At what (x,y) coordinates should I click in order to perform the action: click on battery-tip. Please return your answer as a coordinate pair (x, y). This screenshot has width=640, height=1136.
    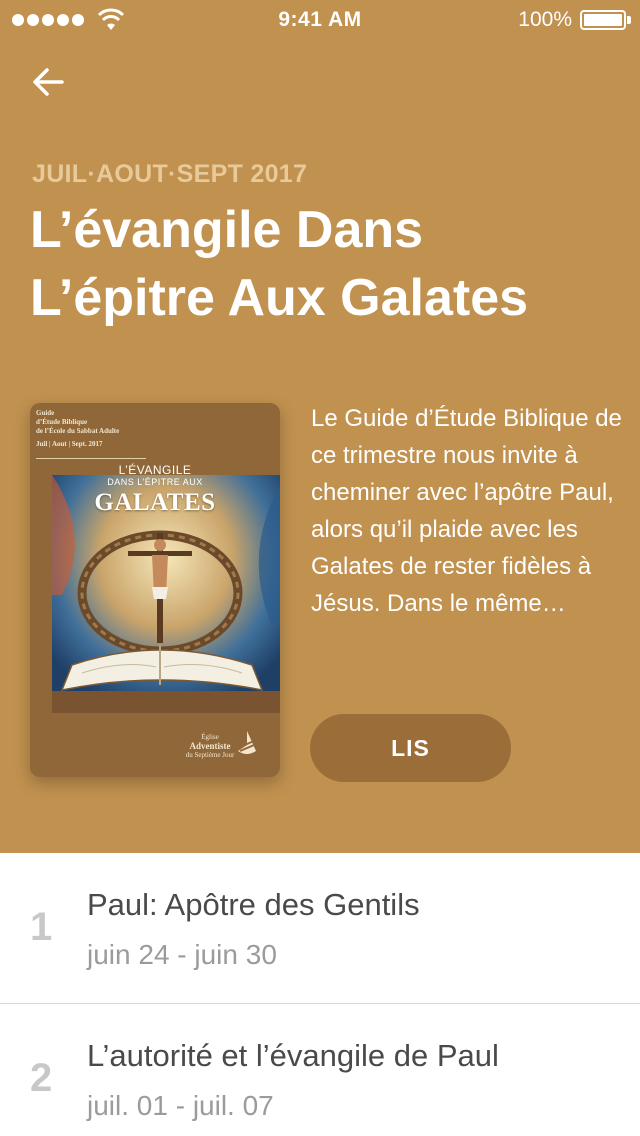
    Looking at the image, I should click on (629, 20).